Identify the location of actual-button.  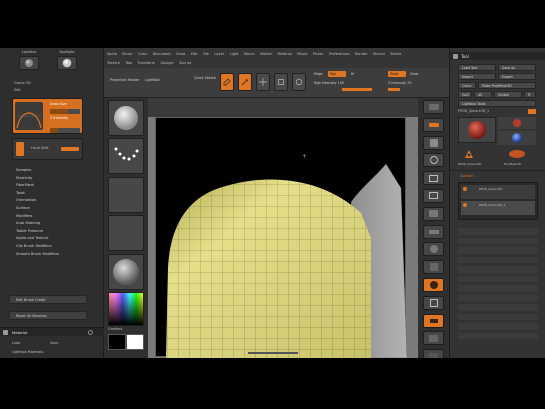
(433, 178).